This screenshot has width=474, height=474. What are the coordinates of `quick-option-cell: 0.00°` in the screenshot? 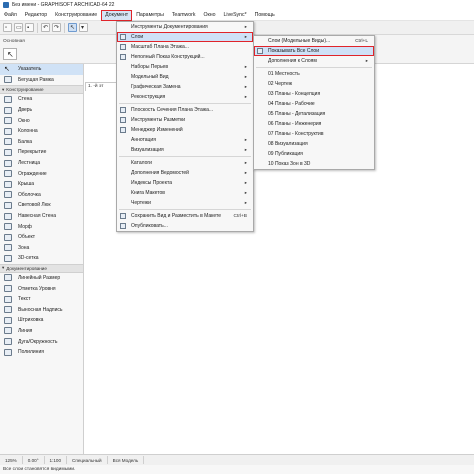 It's located at (33, 460).